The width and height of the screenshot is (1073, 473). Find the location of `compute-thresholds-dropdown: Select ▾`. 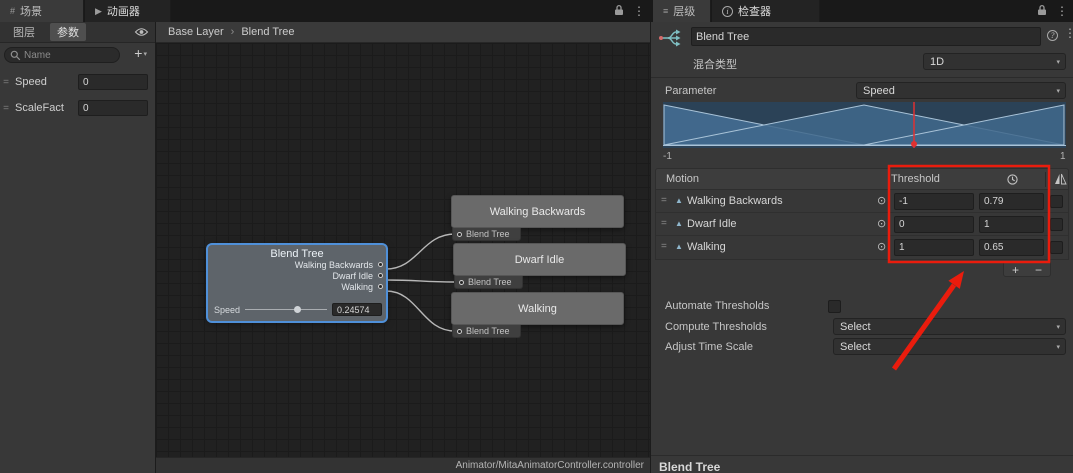

compute-thresholds-dropdown: Select ▾ is located at coordinates (949, 326).